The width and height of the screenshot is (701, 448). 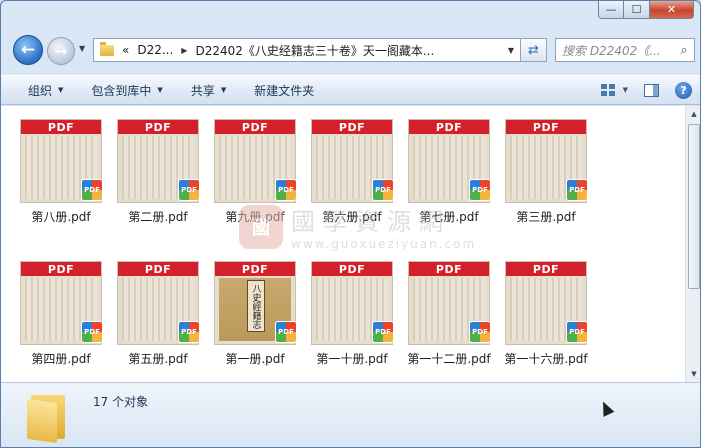 I want to click on include-in-library-menu: 包含到库中 ▼, so click(x=126, y=90).